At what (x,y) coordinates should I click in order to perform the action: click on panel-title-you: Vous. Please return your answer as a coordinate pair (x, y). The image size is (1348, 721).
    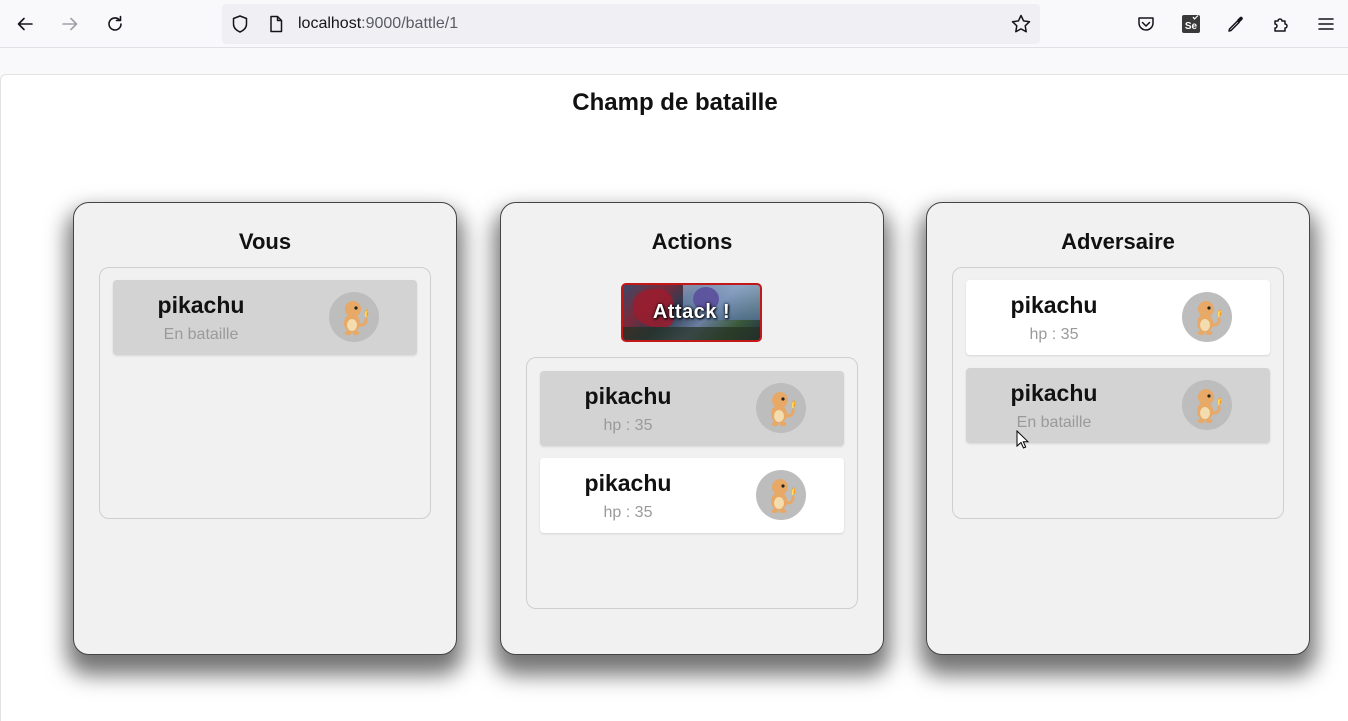
    Looking at the image, I should click on (265, 241).